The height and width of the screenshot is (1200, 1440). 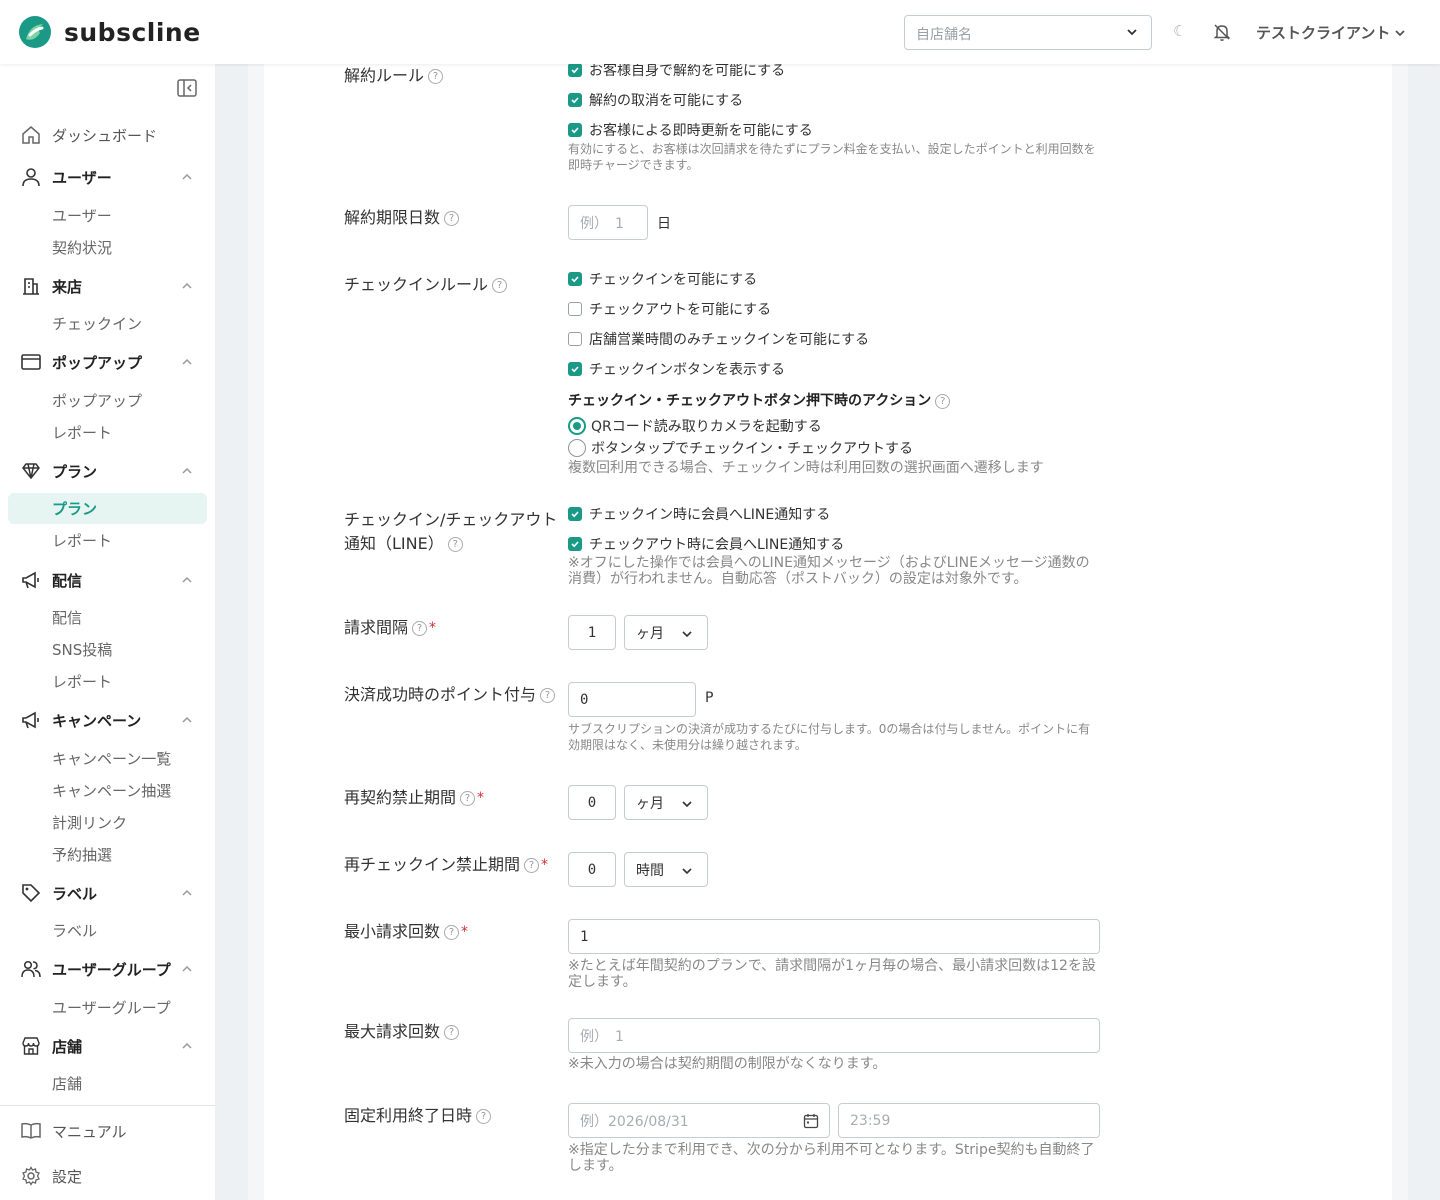 What do you see at coordinates (834, 936) in the screenshot?
I see `min-billing-input: 1` at bounding box center [834, 936].